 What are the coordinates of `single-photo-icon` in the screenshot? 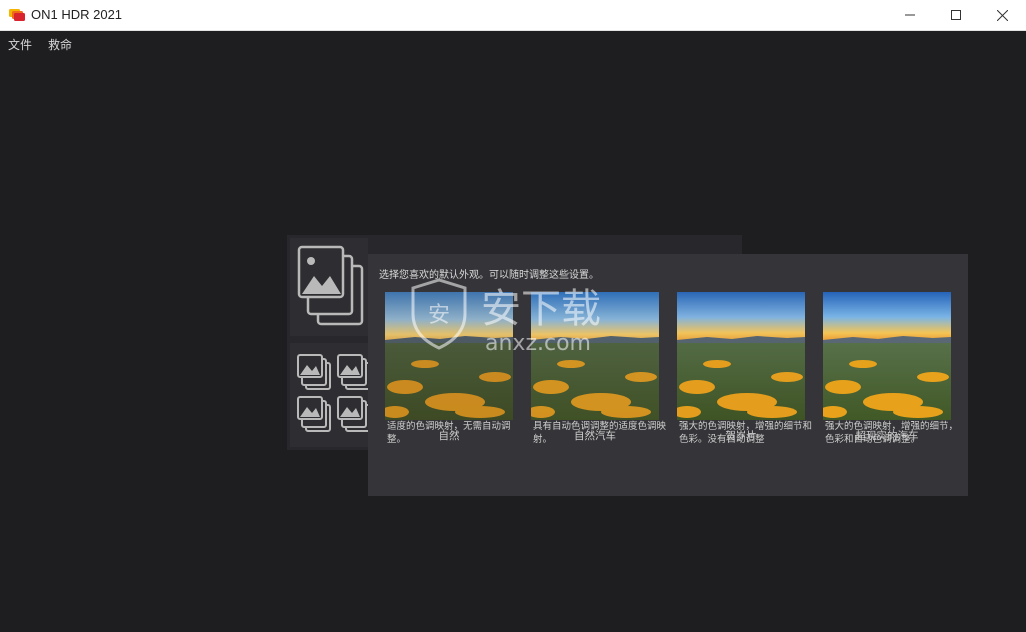 It's located at (330, 285).